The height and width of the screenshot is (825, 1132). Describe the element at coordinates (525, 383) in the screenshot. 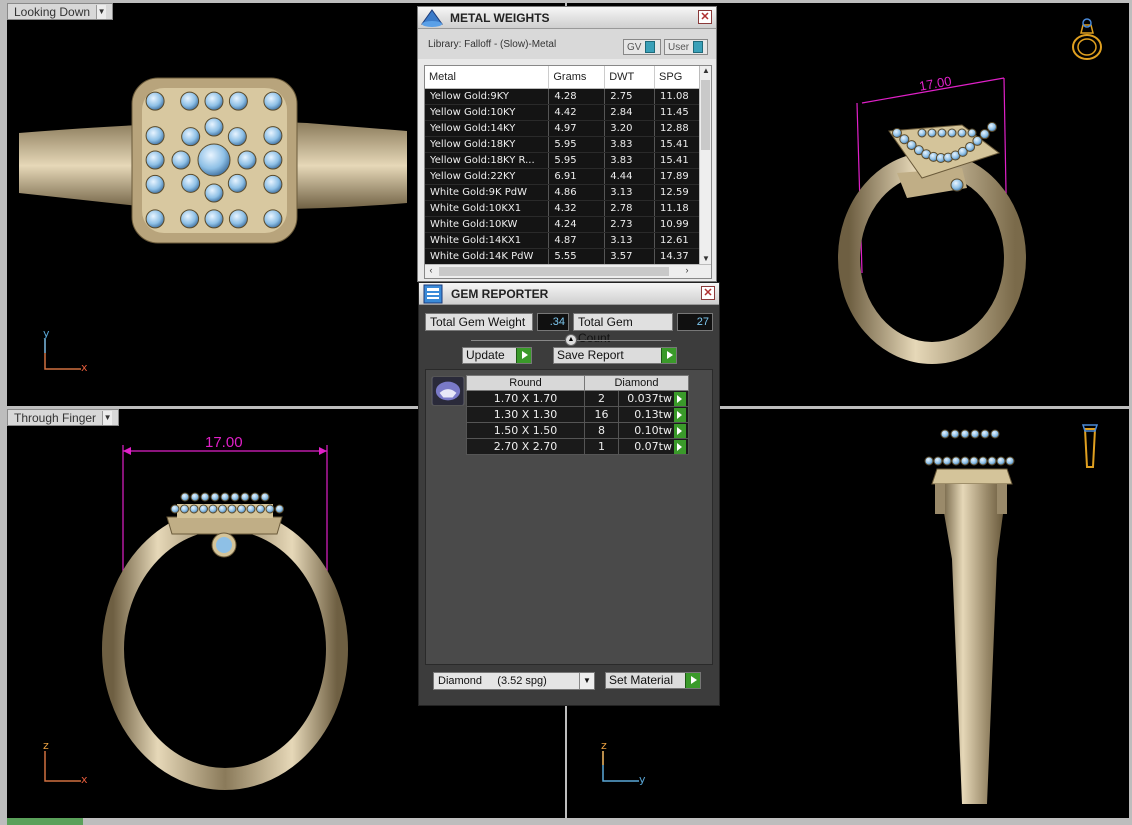

I see `column-header: Round` at that location.